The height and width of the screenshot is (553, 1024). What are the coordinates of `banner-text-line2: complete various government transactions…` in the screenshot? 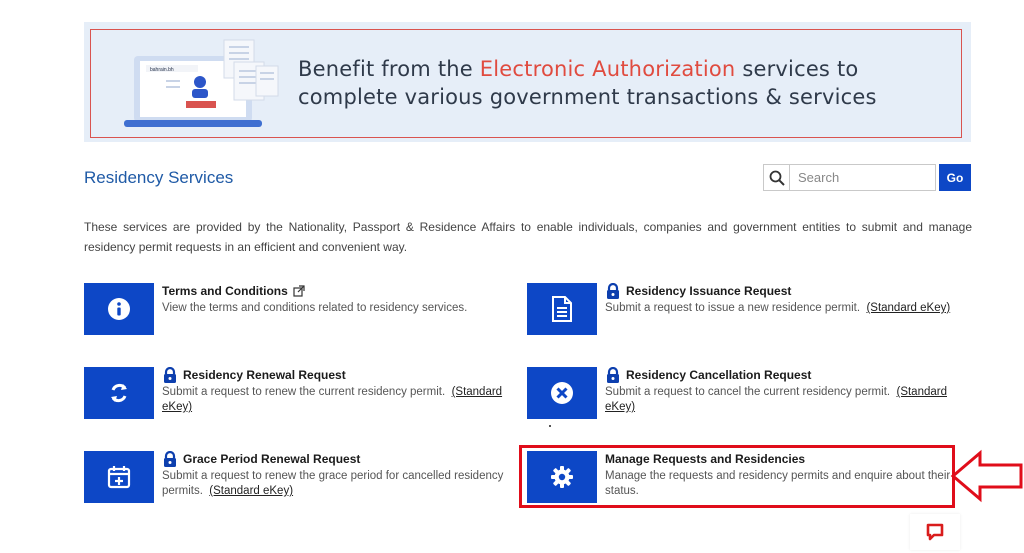 It's located at (587, 97).